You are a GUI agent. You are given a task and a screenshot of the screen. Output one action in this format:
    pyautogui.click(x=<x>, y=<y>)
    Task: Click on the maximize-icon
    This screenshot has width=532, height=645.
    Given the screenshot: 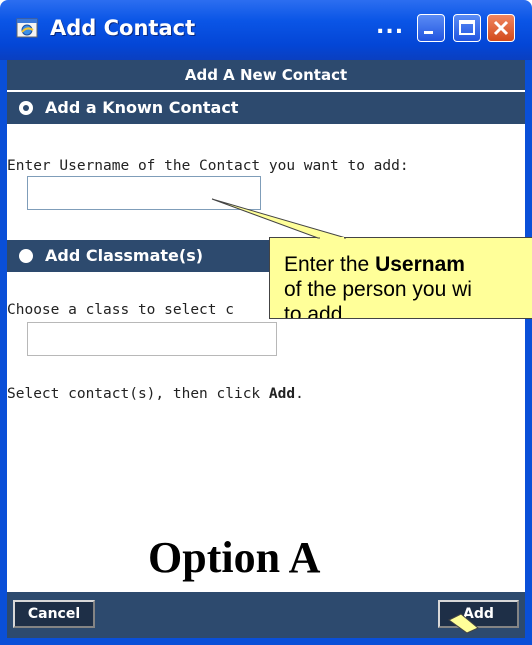 What is the action you would take?
    pyautogui.click(x=467, y=27)
    